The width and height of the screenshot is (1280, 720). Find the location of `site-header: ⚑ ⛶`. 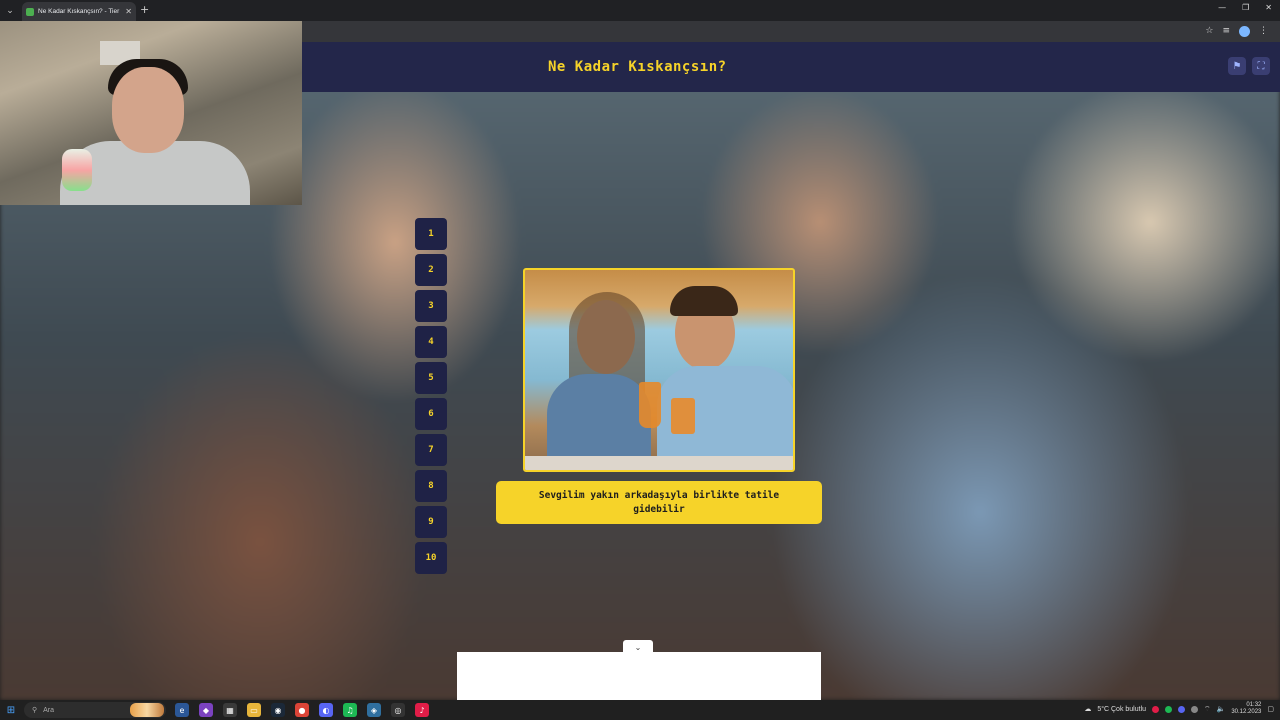

site-header: ⚑ ⛶ is located at coordinates (791, 67).